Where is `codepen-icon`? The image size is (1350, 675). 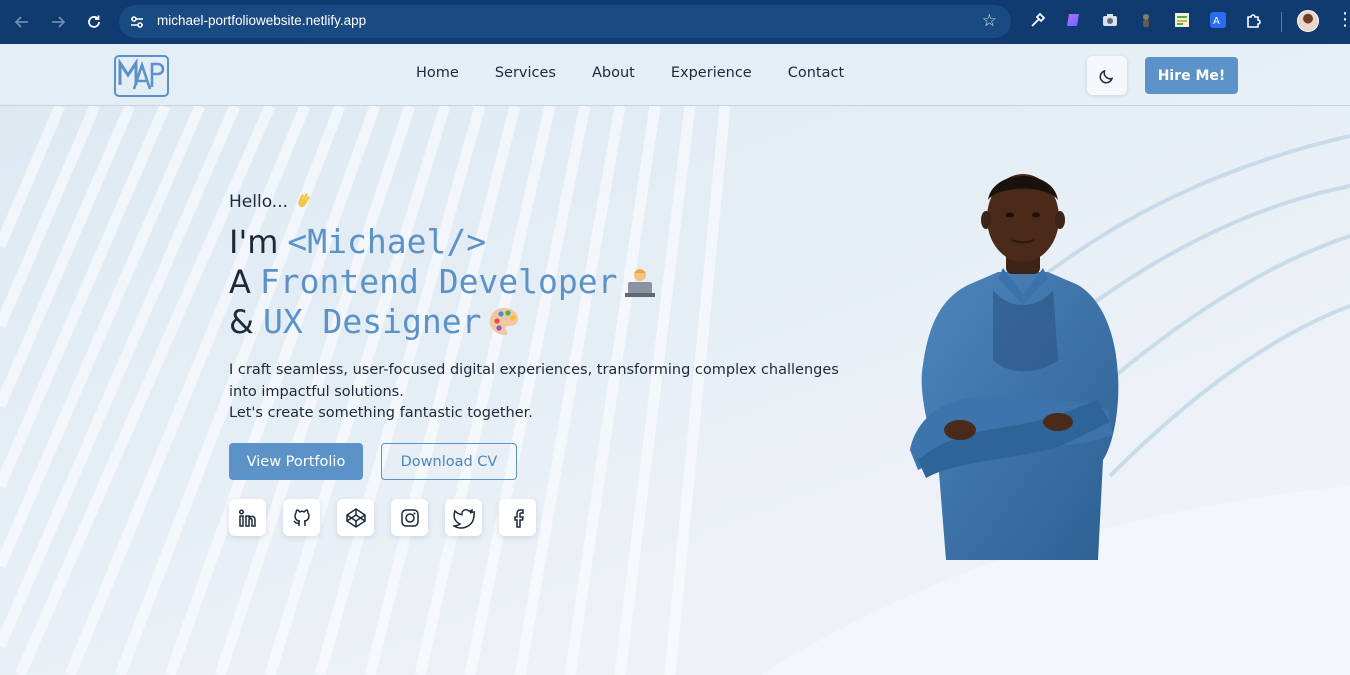 codepen-icon is located at coordinates (355, 517).